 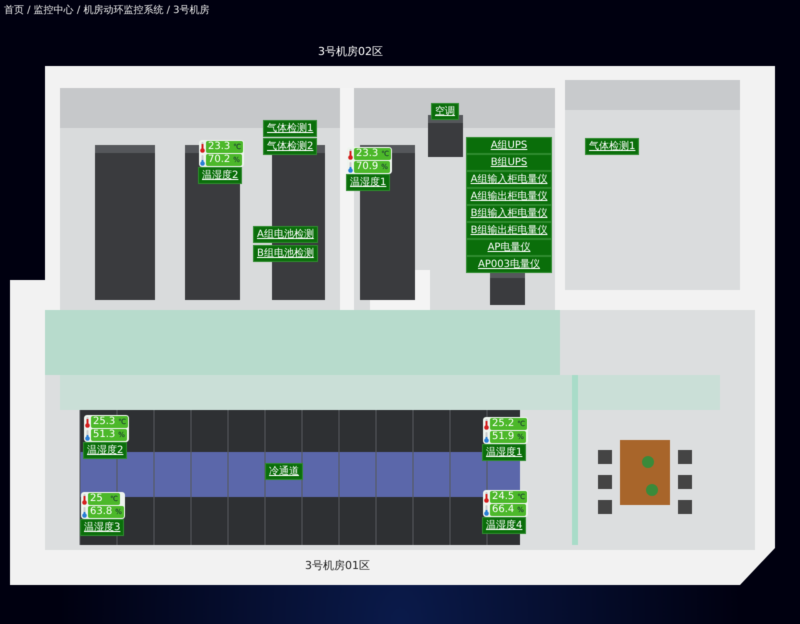 What do you see at coordinates (285, 234) in the screenshot?
I see `device-link: A组电池检测` at bounding box center [285, 234].